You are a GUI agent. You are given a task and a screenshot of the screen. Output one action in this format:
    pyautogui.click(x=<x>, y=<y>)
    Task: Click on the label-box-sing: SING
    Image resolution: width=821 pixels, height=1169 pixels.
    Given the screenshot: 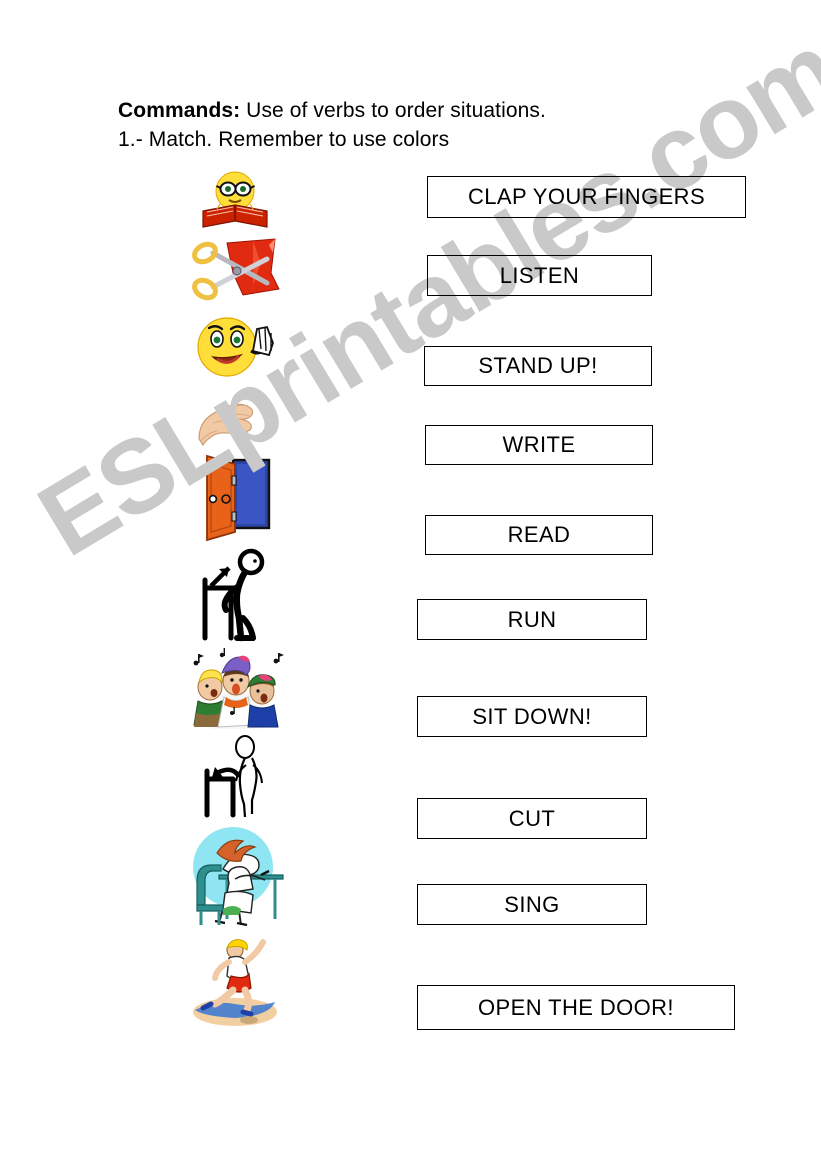 What is the action you would take?
    pyautogui.click(x=532, y=904)
    